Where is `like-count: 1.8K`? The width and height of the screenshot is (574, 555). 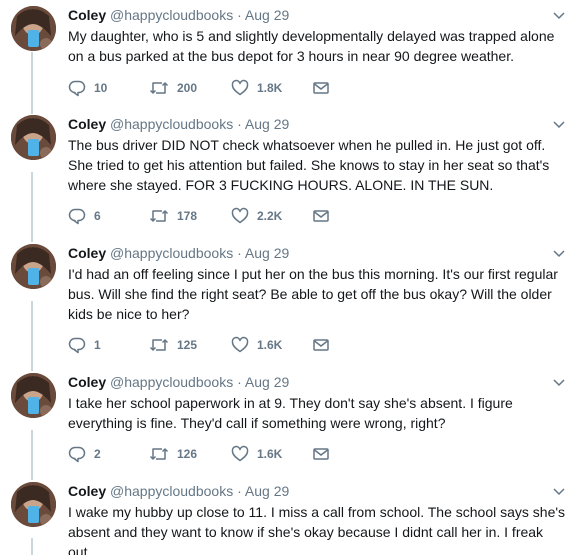
like-count: 1.8K is located at coordinates (270, 88).